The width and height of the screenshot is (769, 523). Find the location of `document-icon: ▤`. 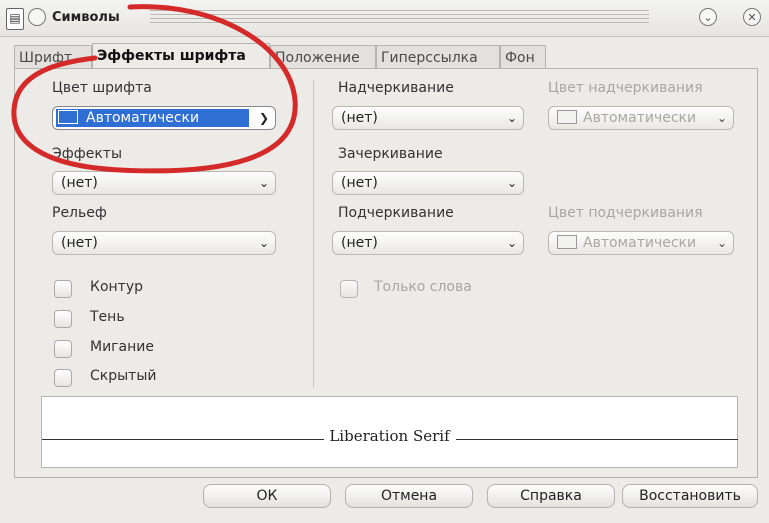

document-icon: ▤ is located at coordinates (15, 19).